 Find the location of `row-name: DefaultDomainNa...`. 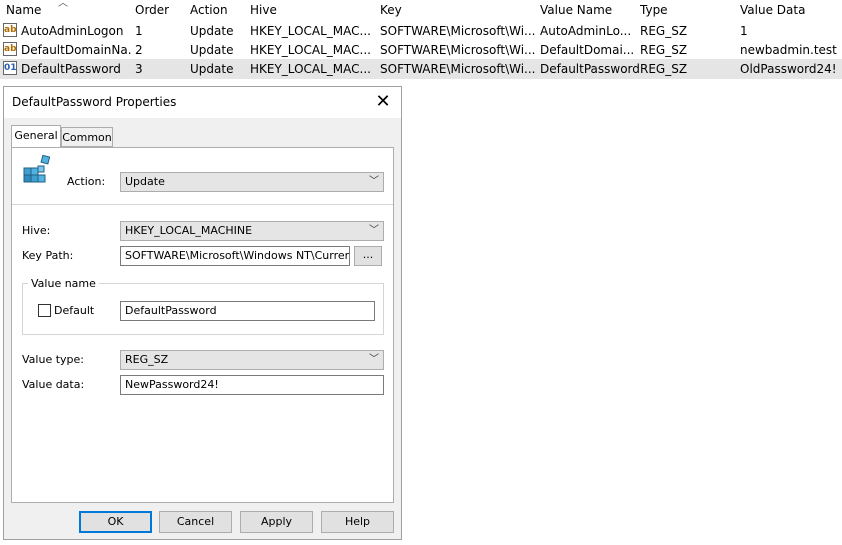

row-name: DefaultDomainNa... is located at coordinates (76, 50).